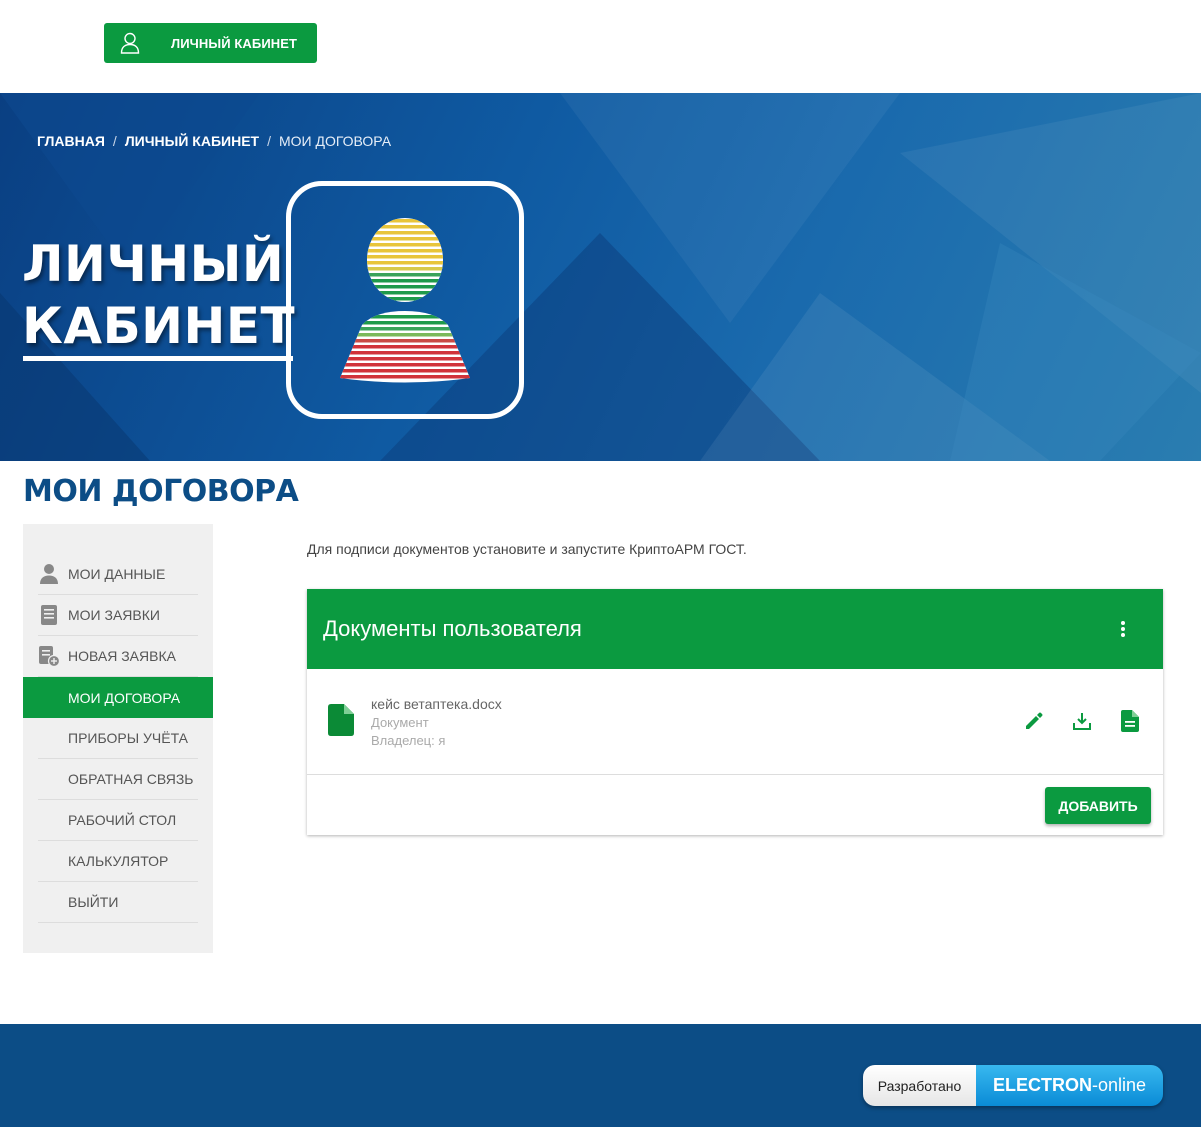 This screenshot has height=1127, width=1201. What do you see at coordinates (436, 722) in the screenshot?
I see `document-meta: кейс ветаптека.docx Документ Владелец: я` at bounding box center [436, 722].